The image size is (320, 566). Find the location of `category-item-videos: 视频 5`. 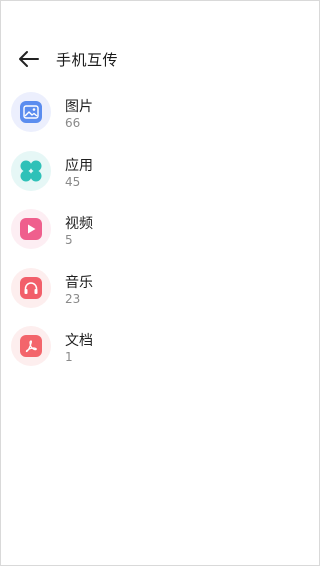

category-item-videos: 视频 5 is located at coordinates (160, 234).